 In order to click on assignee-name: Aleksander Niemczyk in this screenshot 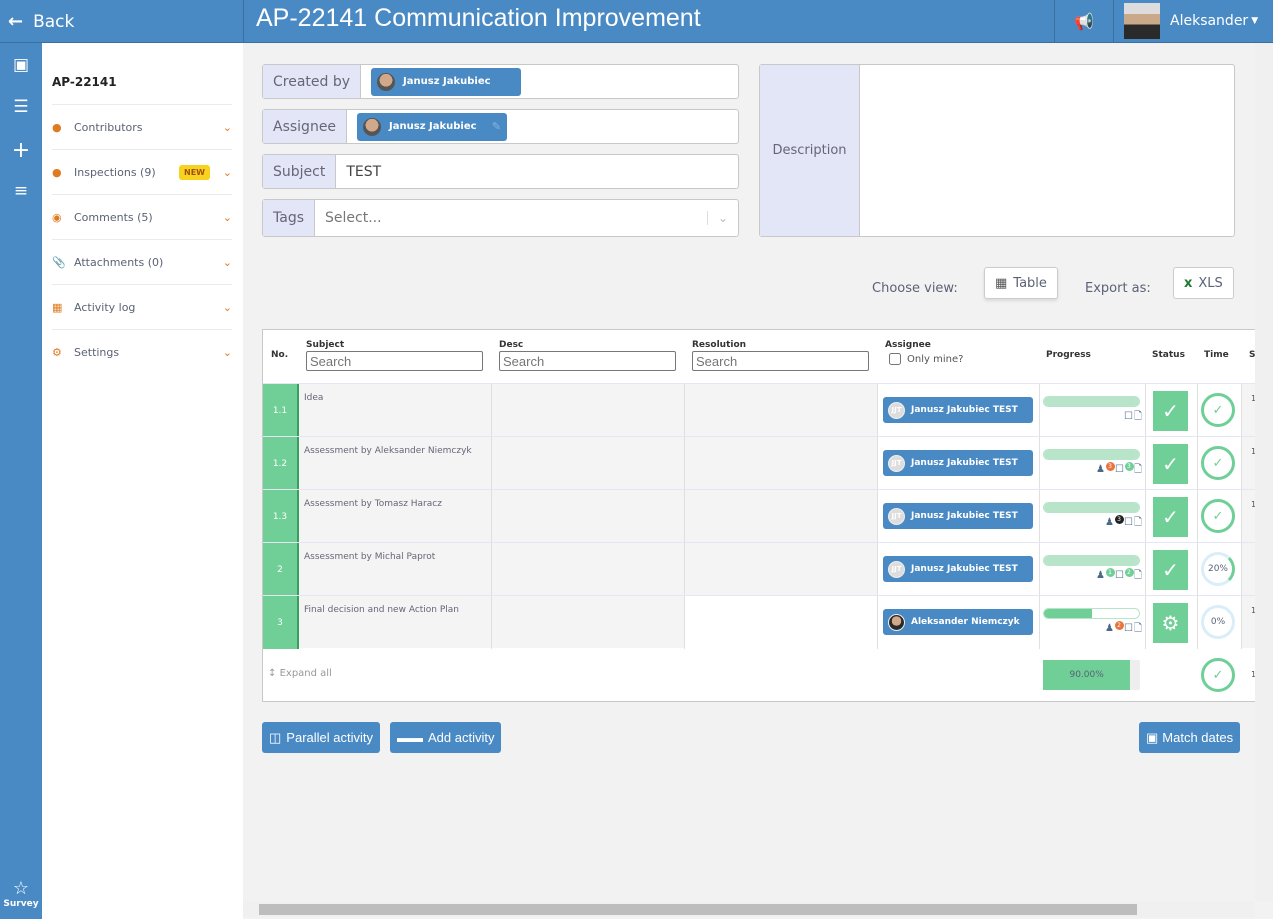, I will do `click(965, 622)`.